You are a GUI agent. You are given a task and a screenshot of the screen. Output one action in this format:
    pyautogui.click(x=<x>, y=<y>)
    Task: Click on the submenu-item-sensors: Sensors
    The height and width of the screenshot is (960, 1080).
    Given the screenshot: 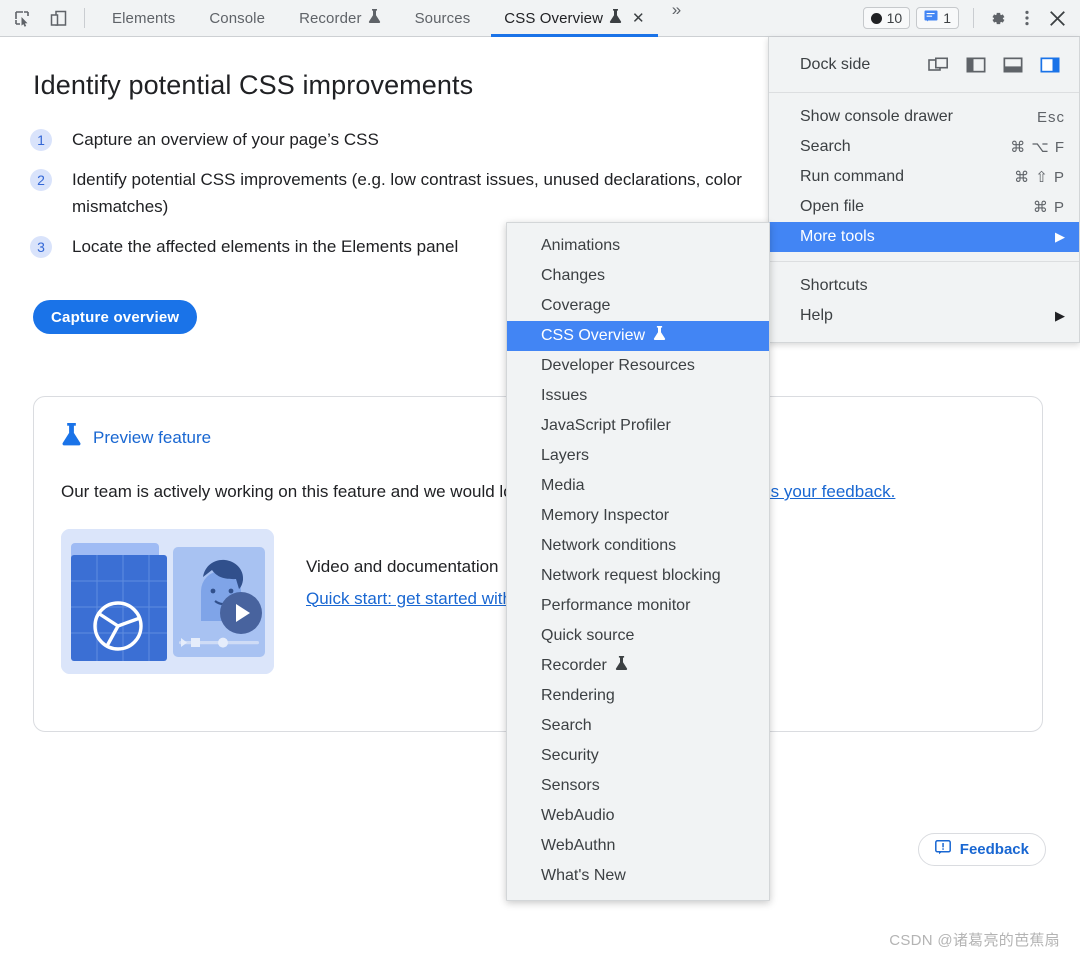 What is the action you would take?
    pyautogui.click(x=638, y=786)
    